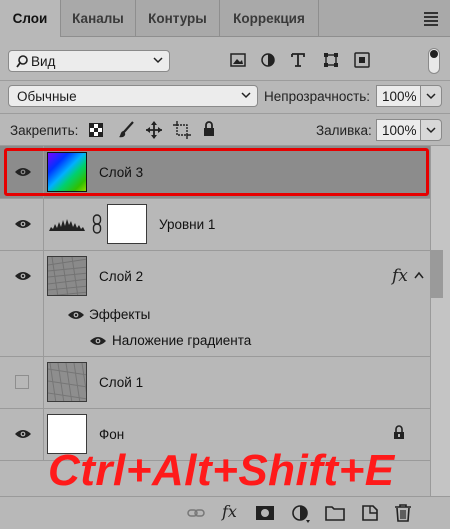  What do you see at coordinates (98, 18) in the screenshot?
I see `tab-channels: Каналы` at bounding box center [98, 18].